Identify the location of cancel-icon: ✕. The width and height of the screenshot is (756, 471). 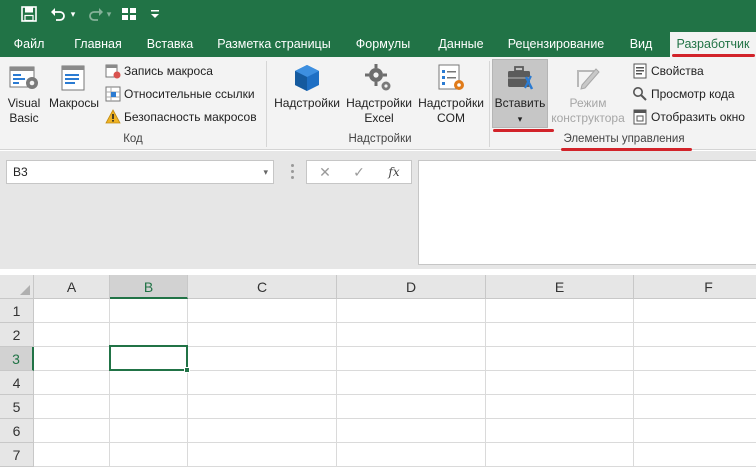
(325, 172).